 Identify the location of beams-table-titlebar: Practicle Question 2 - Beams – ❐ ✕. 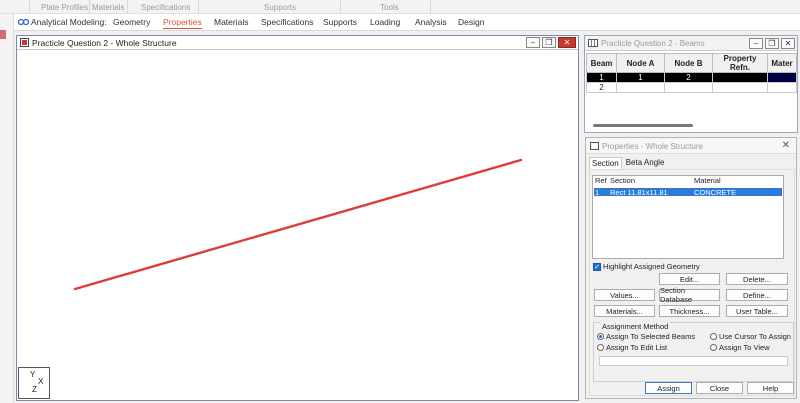
(691, 43).